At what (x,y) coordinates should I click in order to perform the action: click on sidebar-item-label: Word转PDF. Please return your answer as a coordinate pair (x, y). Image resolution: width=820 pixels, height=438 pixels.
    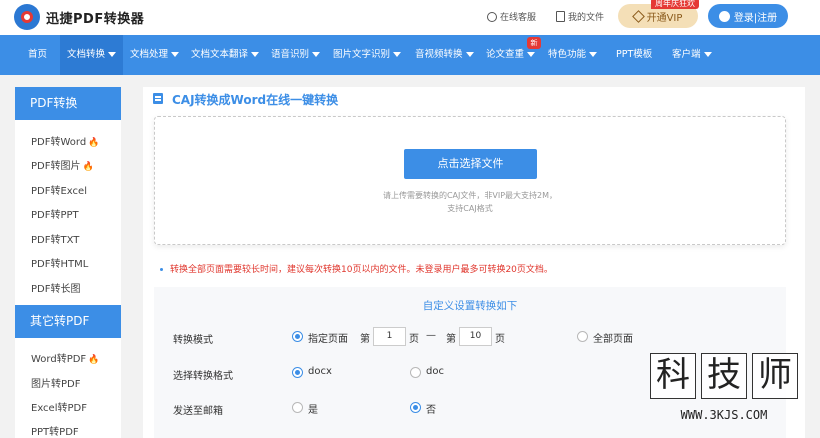
    Looking at the image, I should click on (59, 359).